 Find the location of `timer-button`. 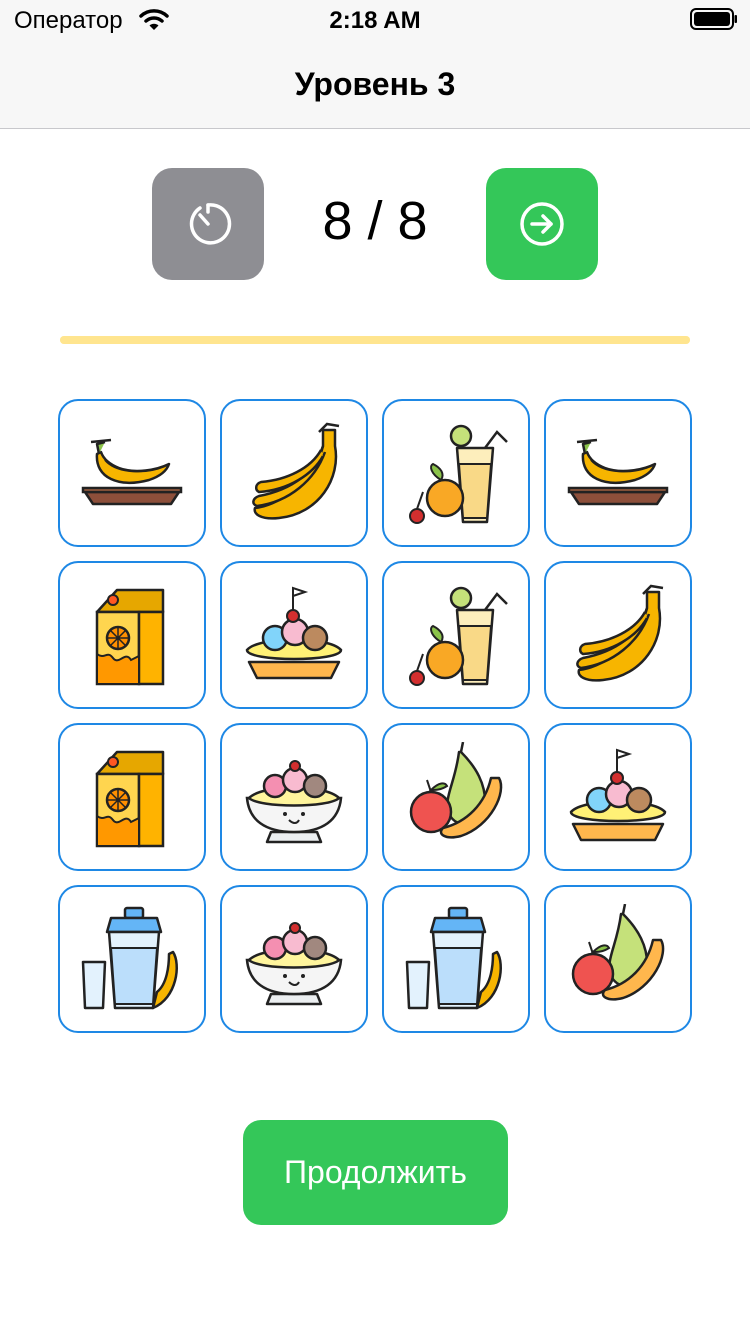

timer-button is located at coordinates (208, 224).